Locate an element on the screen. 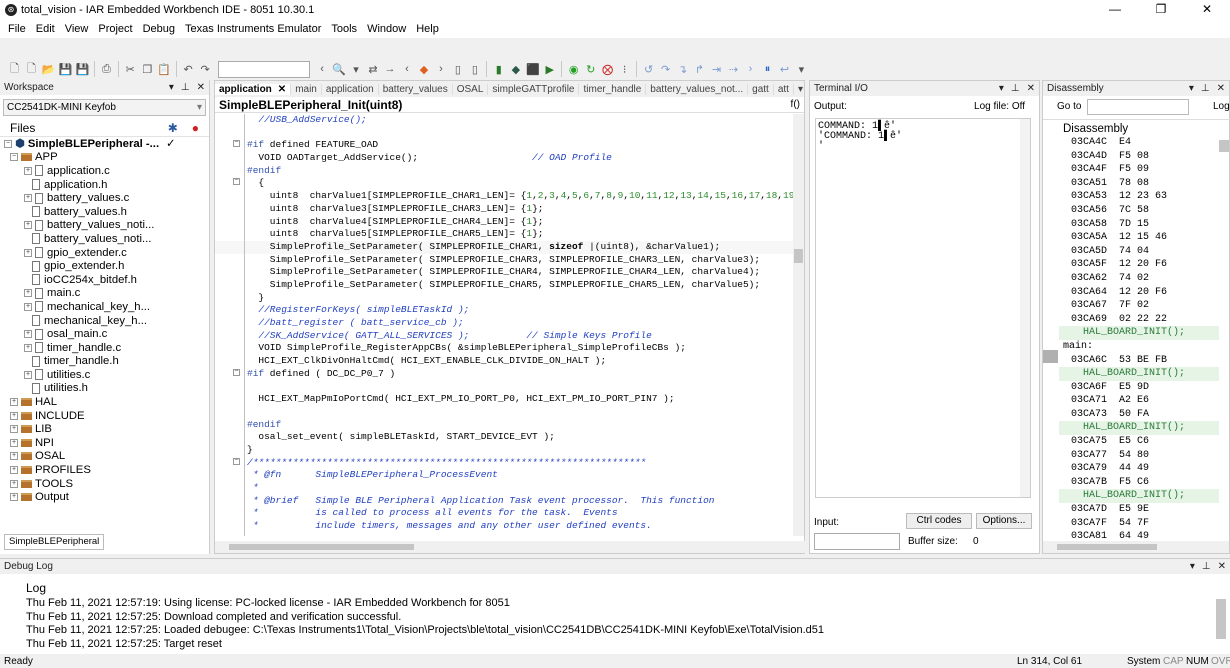 The height and width of the screenshot is (668, 1230). asm-line: 03CA5A 12 15 46 is located at coordinates (1139, 238).